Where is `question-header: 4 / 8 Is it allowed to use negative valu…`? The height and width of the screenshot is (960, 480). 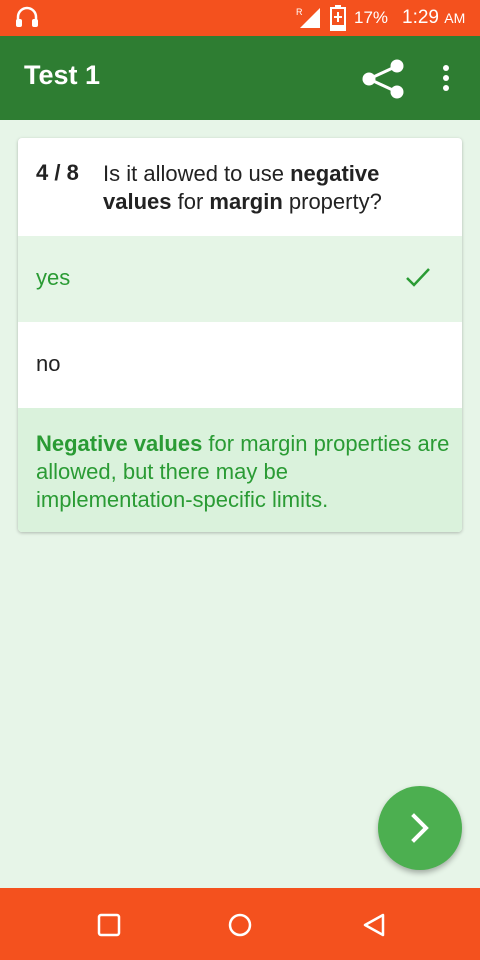 question-header: 4 / 8 Is it allowed to use negative valu… is located at coordinates (240, 187).